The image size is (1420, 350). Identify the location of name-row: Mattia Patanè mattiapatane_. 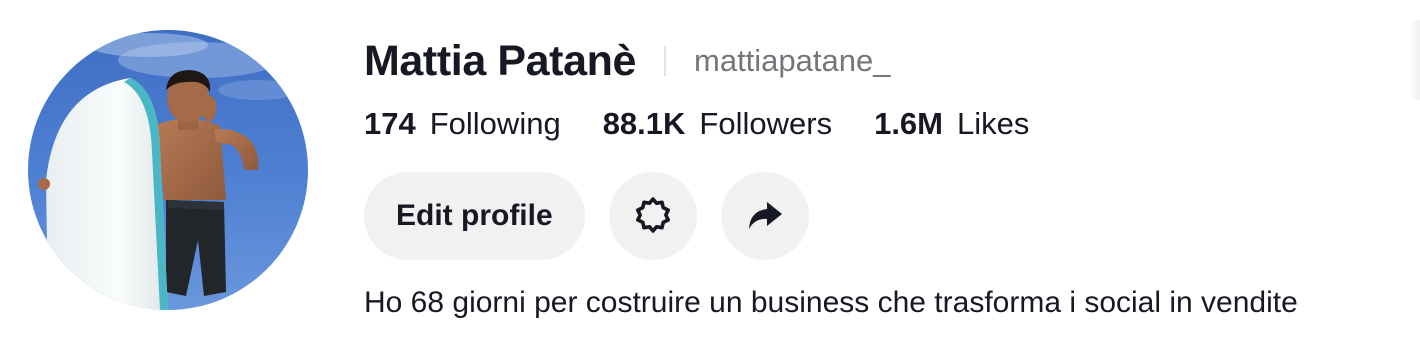
(627, 61).